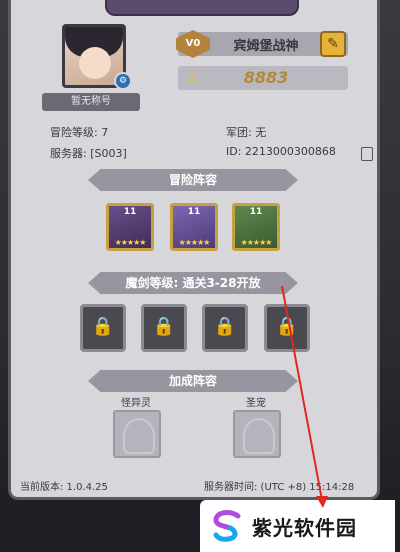 The width and height of the screenshot is (400, 552). Describe the element at coordinates (193, 381) in the screenshot. I see `bonus-team-header: 加成阵容` at that location.